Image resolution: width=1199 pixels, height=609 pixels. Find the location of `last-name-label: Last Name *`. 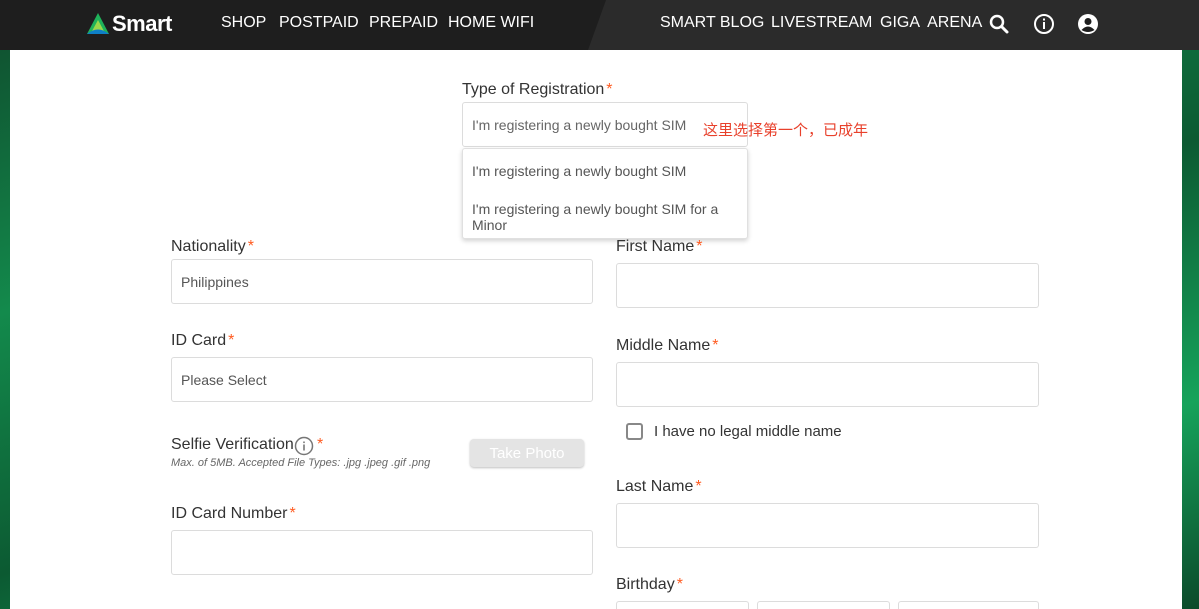

last-name-label: Last Name * is located at coordinates (659, 487).